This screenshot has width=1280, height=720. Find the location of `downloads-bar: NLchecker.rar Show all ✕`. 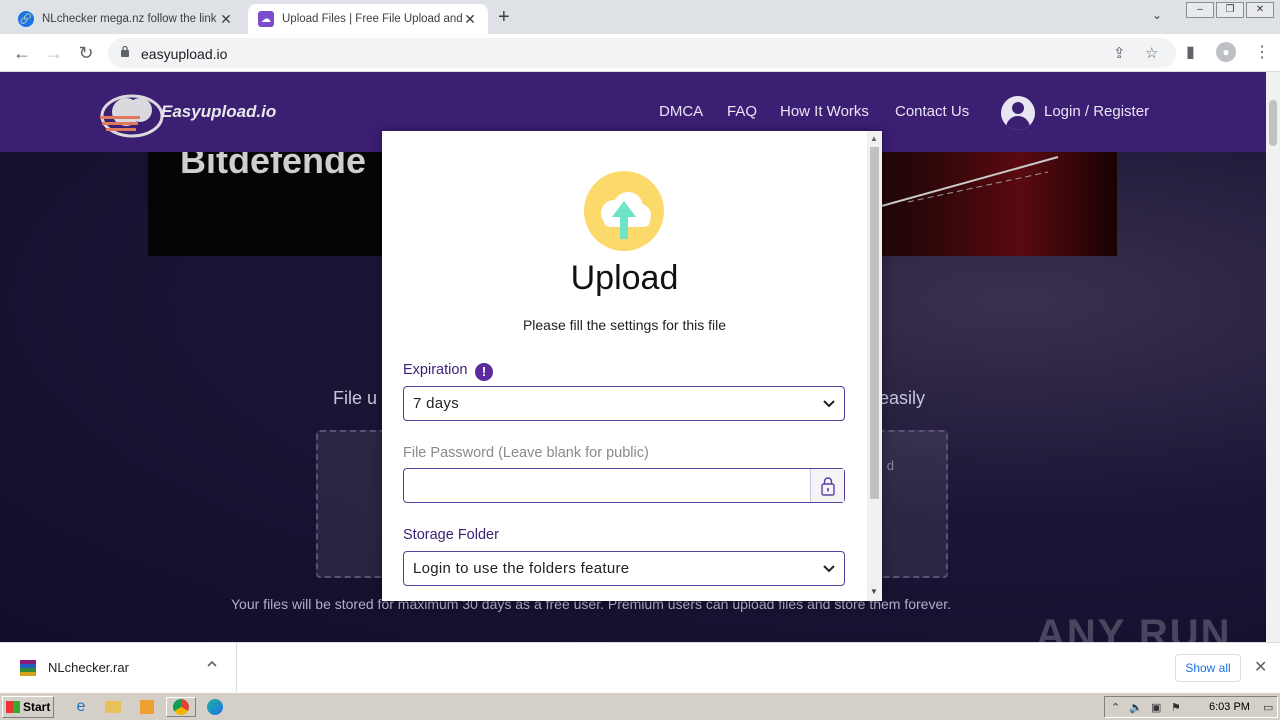

downloads-bar: NLchecker.rar Show all ✕ is located at coordinates (640, 667).